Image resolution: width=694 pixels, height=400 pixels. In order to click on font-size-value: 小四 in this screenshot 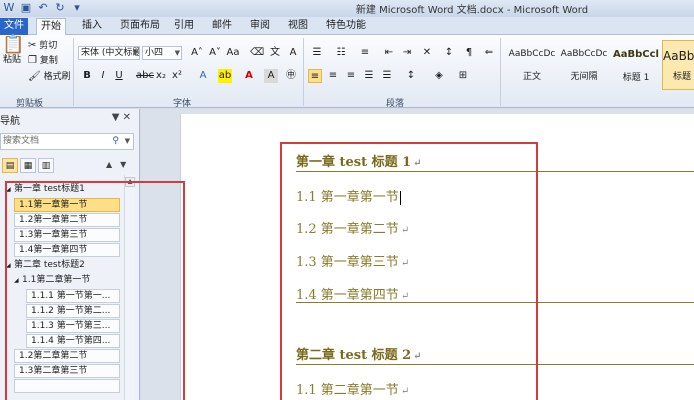, I will do `click(154, 53)`.